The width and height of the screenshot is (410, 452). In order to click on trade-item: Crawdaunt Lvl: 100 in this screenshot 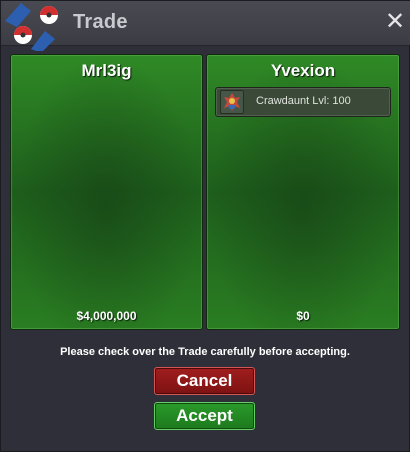, I will do `click(303, 102)`.